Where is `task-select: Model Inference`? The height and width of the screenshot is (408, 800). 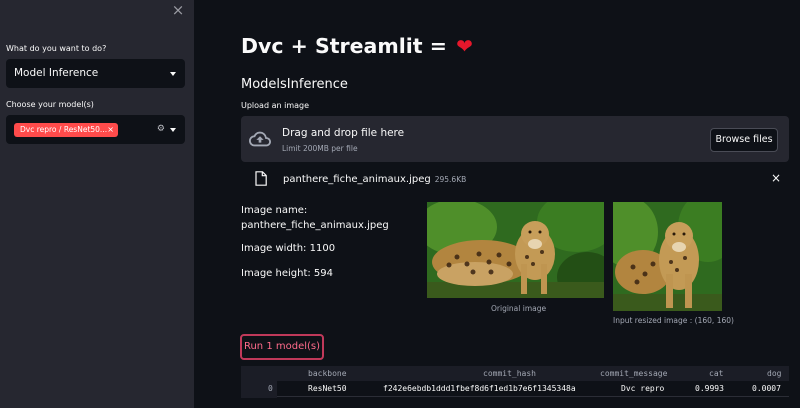 task-select: Model Inference is located at coordinates (95, 73).